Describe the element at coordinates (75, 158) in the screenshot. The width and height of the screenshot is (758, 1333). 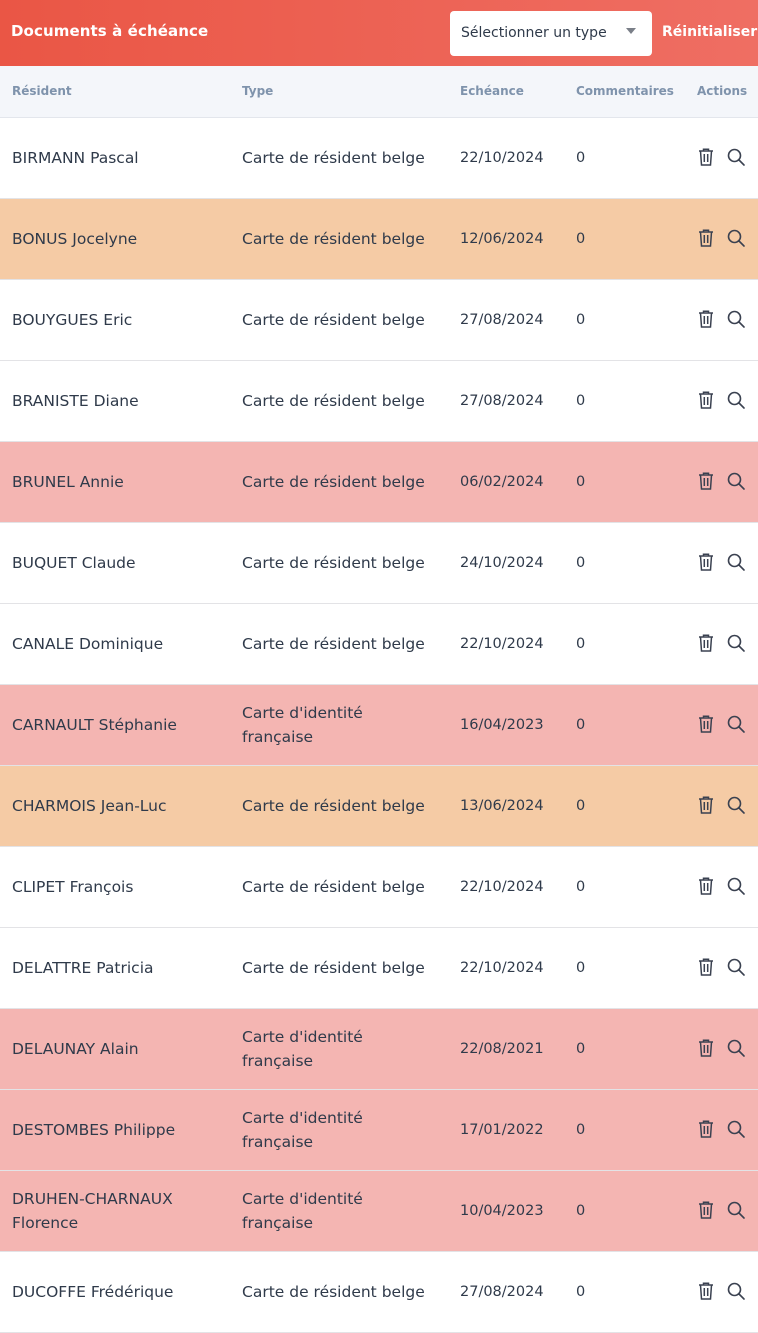
I see `resident-name: BIRMANN Pascal` at that location.